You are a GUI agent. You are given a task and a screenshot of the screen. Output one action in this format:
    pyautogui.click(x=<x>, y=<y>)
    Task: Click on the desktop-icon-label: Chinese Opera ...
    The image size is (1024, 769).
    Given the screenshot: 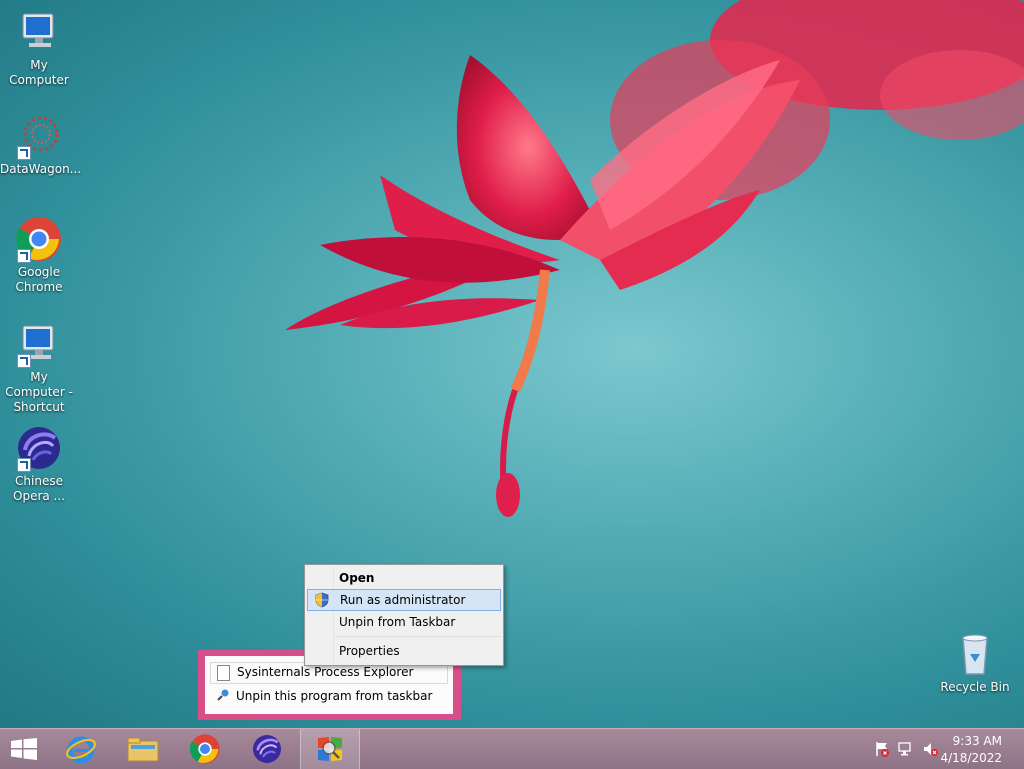 What is the action you would take?
    pyautogui.click(x=39, y=488)
    